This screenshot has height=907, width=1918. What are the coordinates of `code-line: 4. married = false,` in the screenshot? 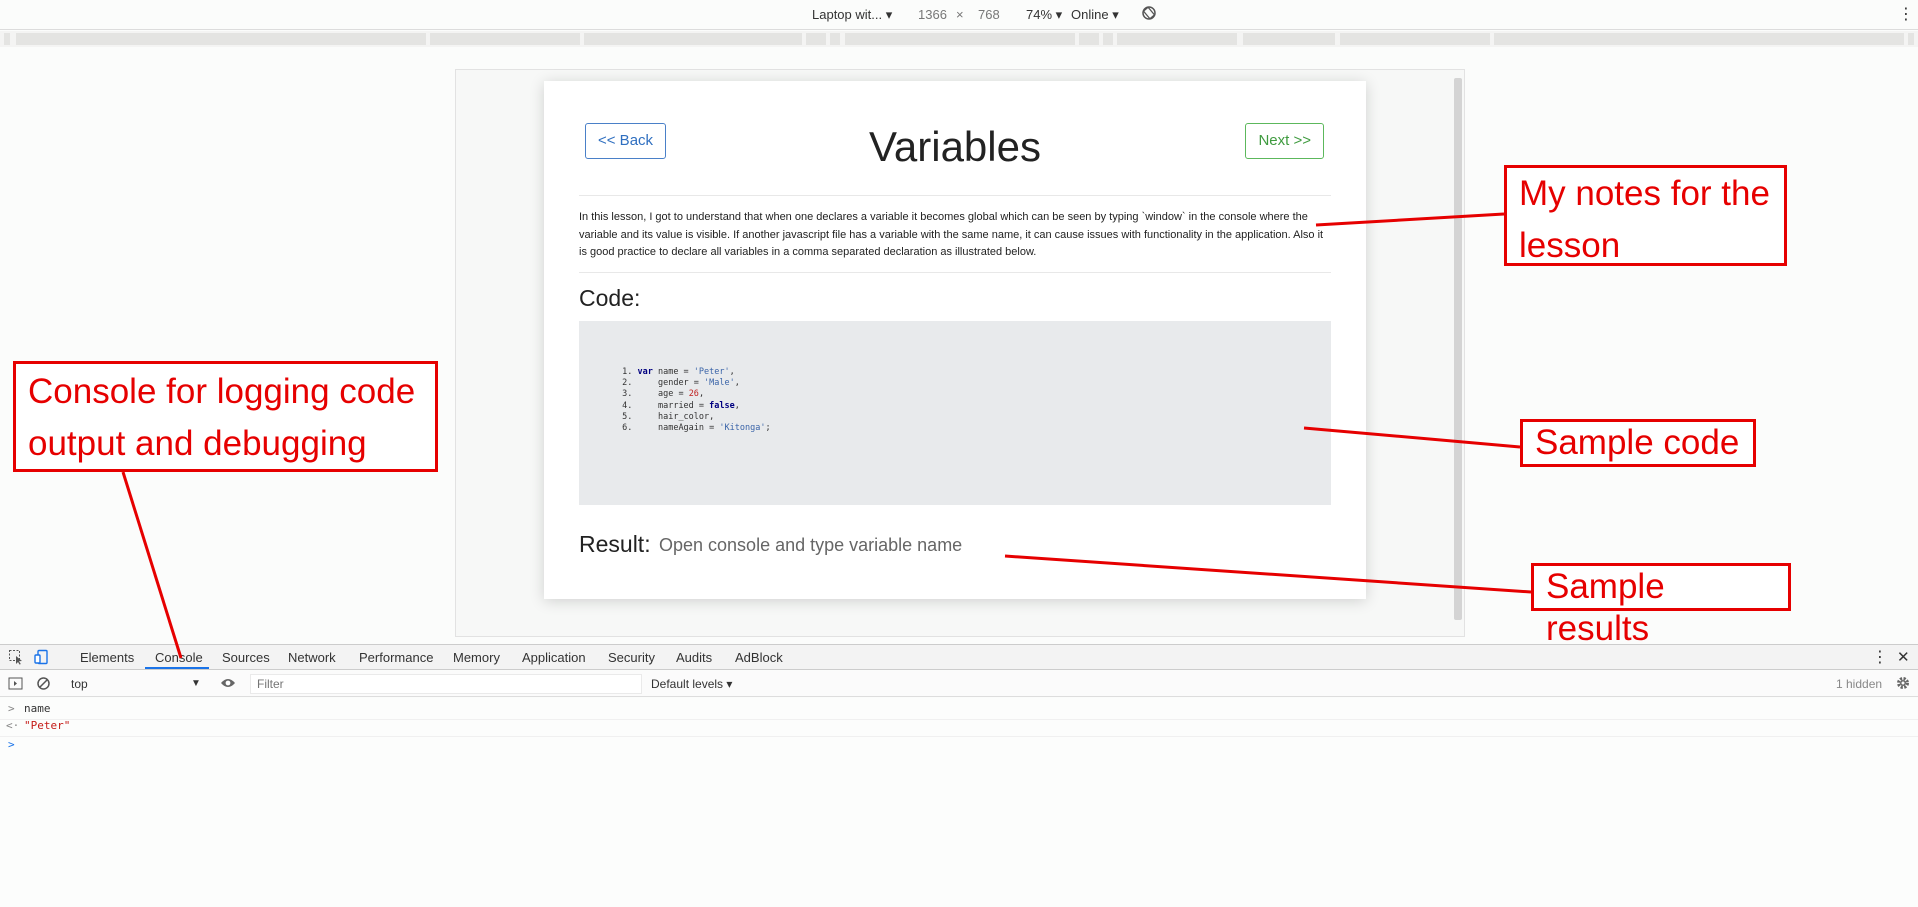 It's located at (678, 405).